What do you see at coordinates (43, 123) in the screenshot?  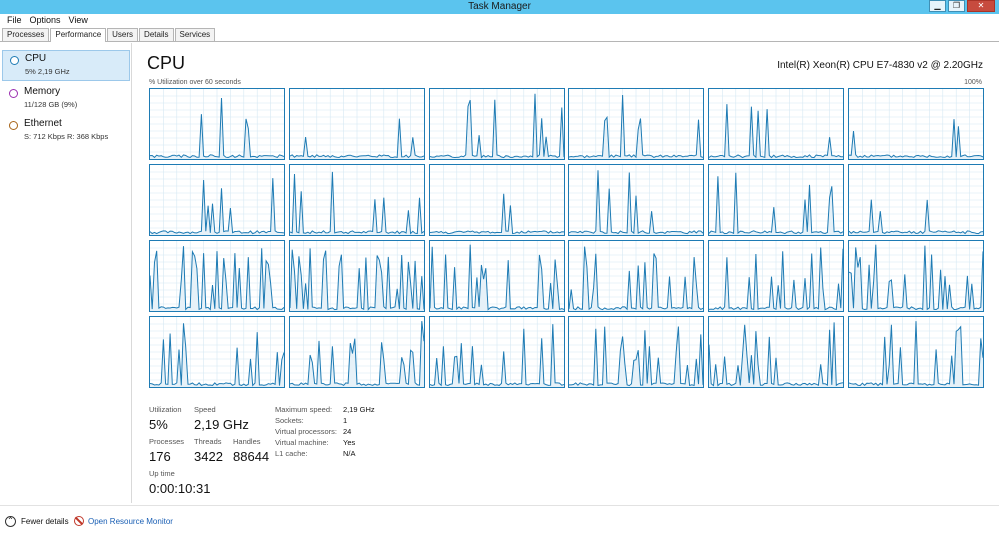 I see `sidebar-item-title: Ethernet` at bounding box center [43, 123].